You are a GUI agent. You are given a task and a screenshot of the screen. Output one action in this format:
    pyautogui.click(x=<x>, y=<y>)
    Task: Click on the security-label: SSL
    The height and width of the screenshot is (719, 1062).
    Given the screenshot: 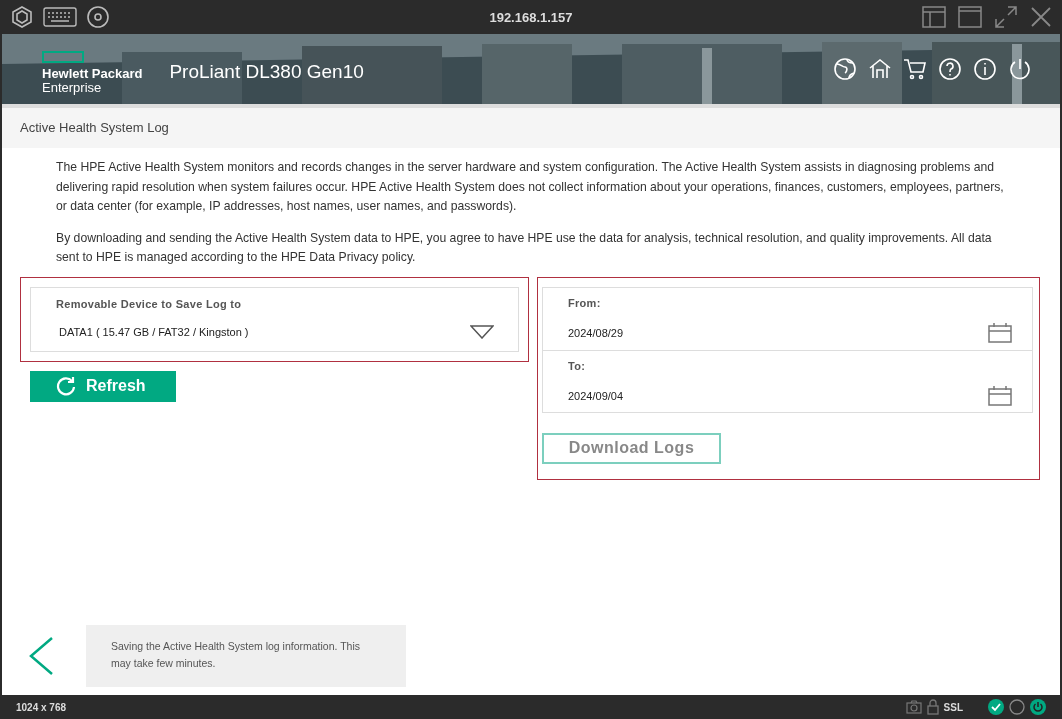 What is the action you would take?
    pyautogui.click(x=953, y=707)
    